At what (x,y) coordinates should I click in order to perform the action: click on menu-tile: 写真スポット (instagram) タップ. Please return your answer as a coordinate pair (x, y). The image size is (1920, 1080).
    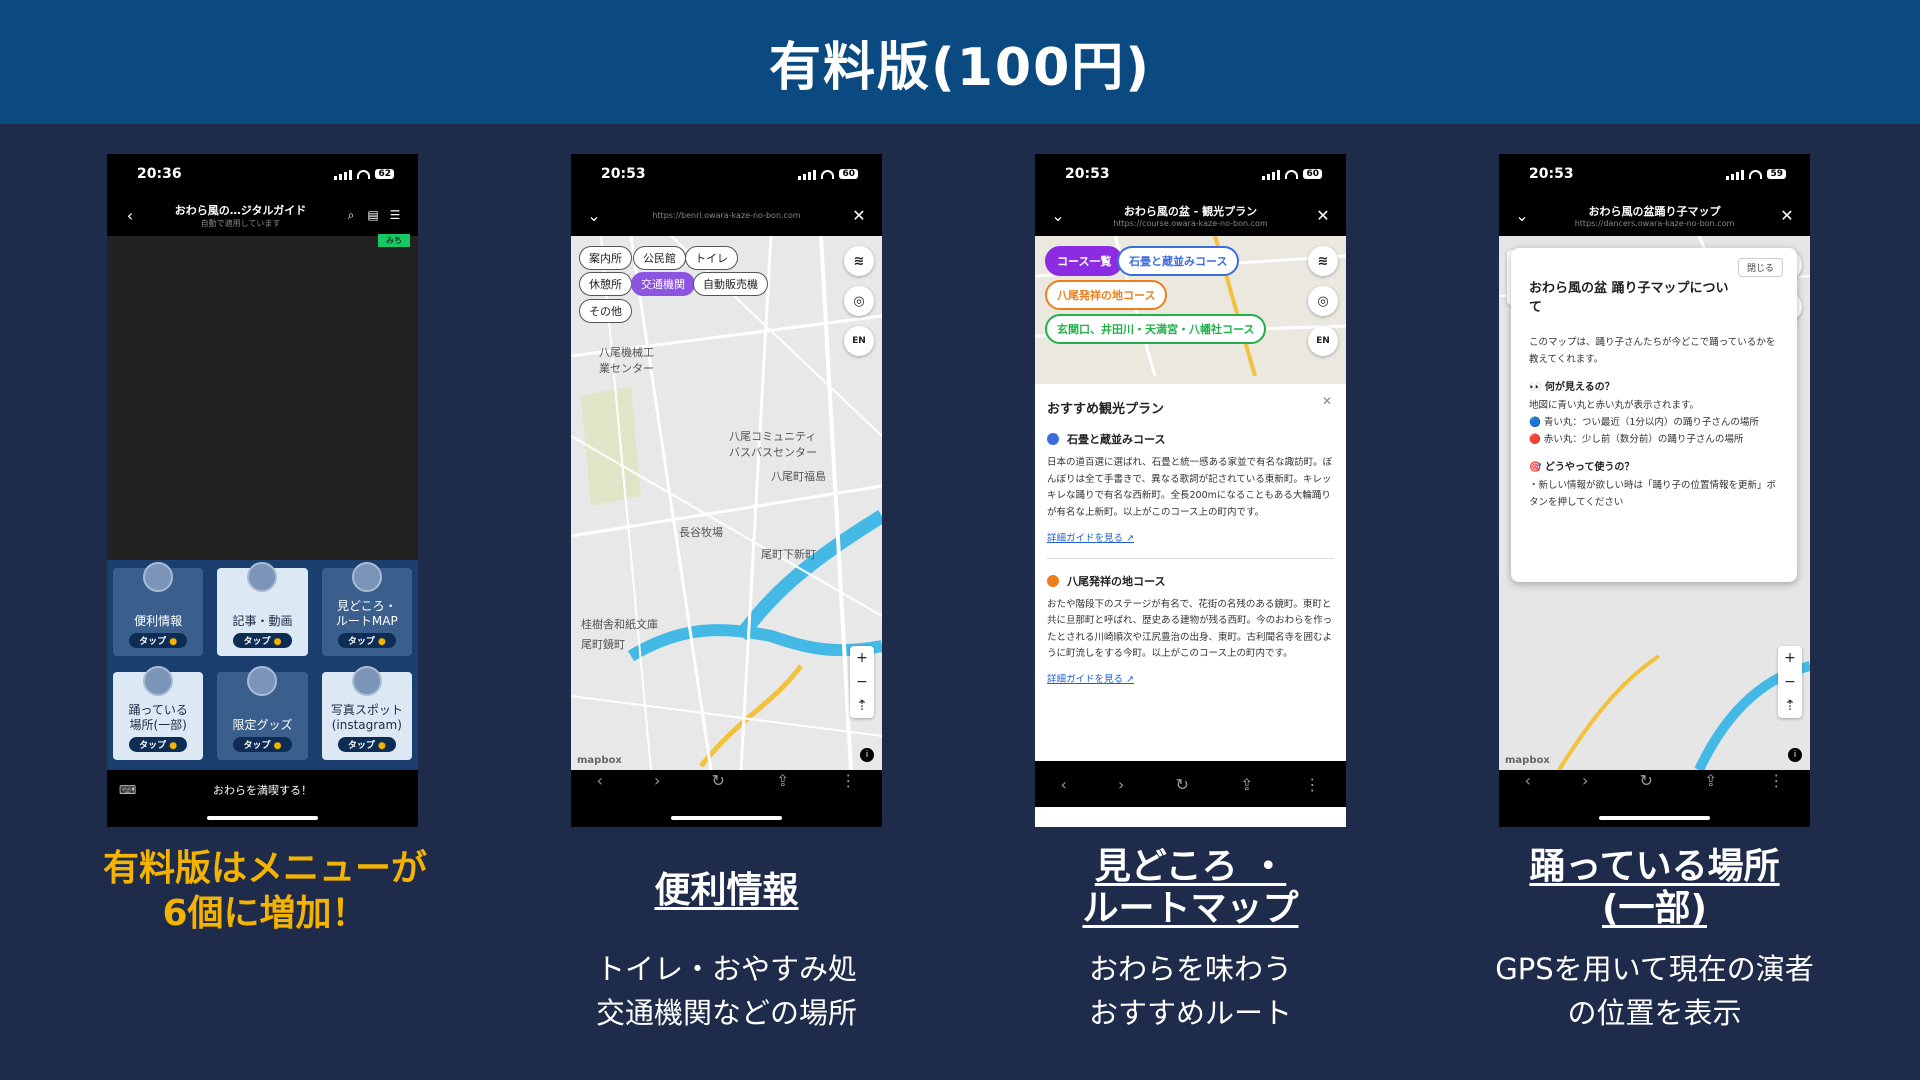
    Looking at the image, I should click on (366, 713).